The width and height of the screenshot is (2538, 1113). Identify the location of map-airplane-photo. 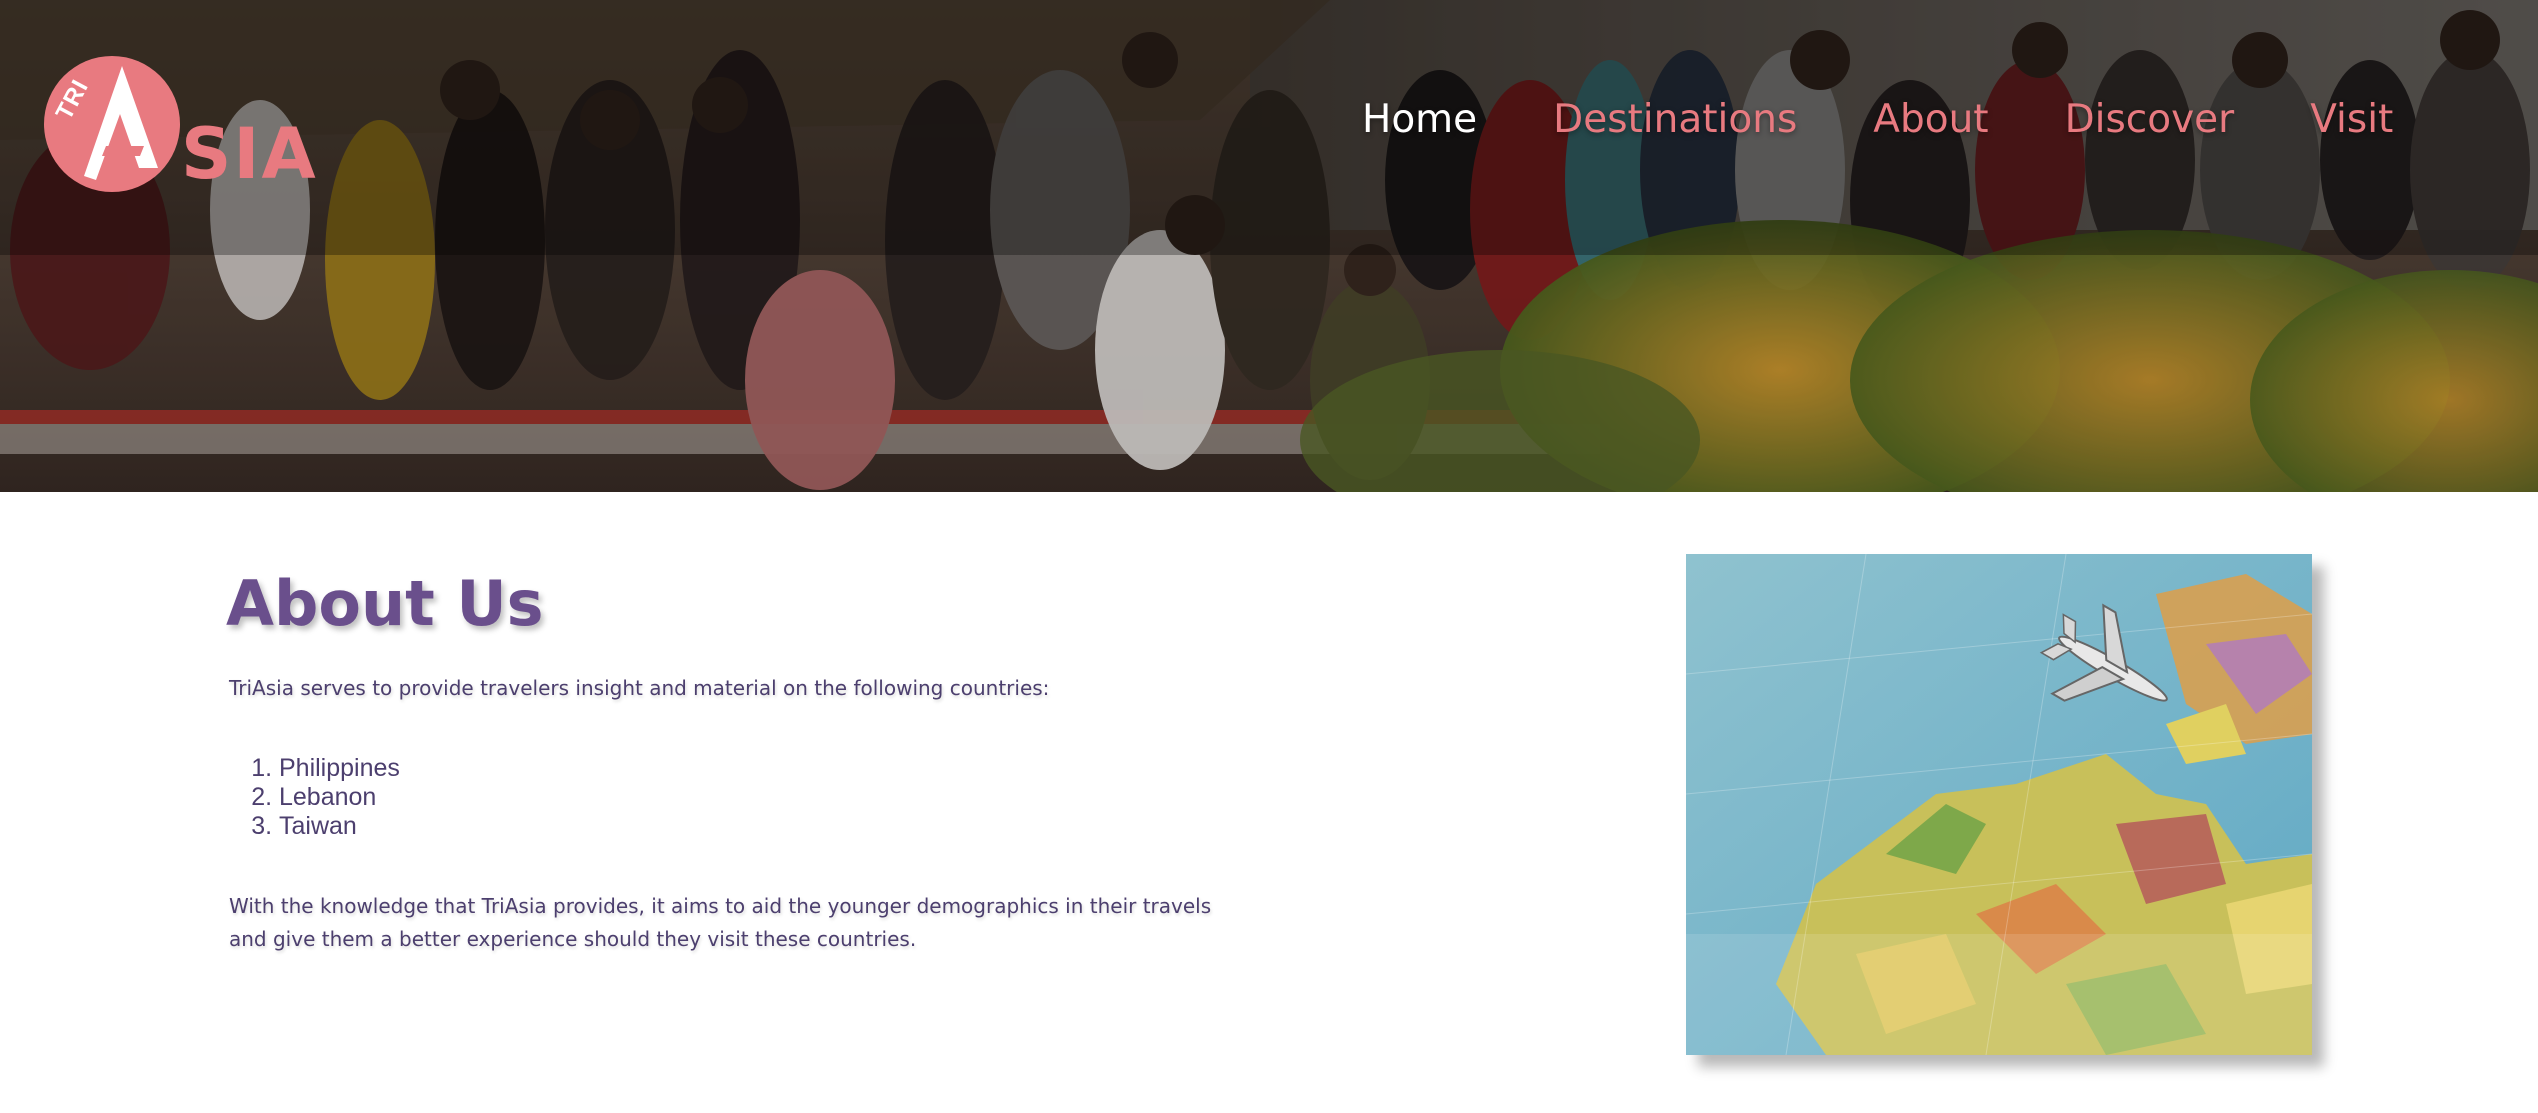
(1999, 804).